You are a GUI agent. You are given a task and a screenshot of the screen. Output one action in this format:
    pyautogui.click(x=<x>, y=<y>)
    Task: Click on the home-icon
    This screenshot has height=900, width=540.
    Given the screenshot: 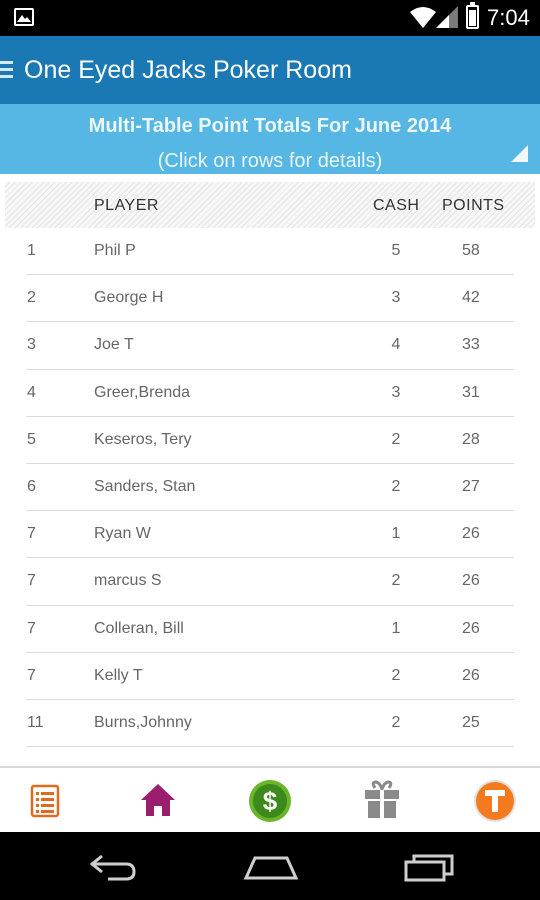 What is the action you would take?
    pyautogui.click(x=158, y=800)
    